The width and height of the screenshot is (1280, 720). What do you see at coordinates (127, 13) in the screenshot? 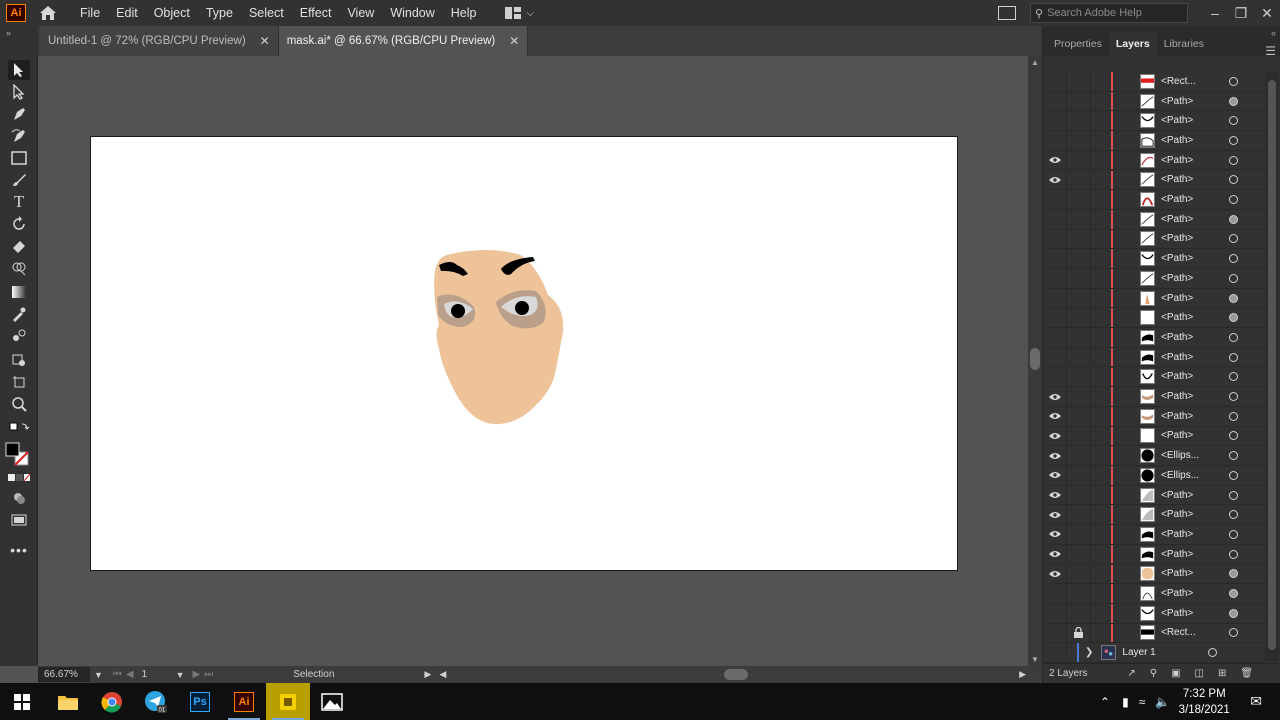
I see `menu-edit: Edit` at bounding box center [127, 13].